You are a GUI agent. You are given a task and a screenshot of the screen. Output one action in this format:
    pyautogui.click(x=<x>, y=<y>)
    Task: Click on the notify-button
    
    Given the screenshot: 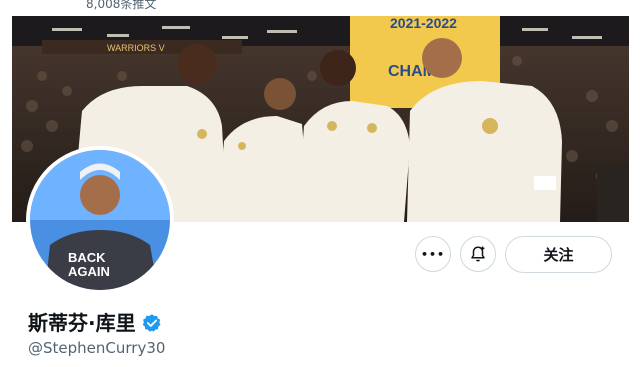 What is the action you would take?
    pyautogui.click(x=478, y=254)
    